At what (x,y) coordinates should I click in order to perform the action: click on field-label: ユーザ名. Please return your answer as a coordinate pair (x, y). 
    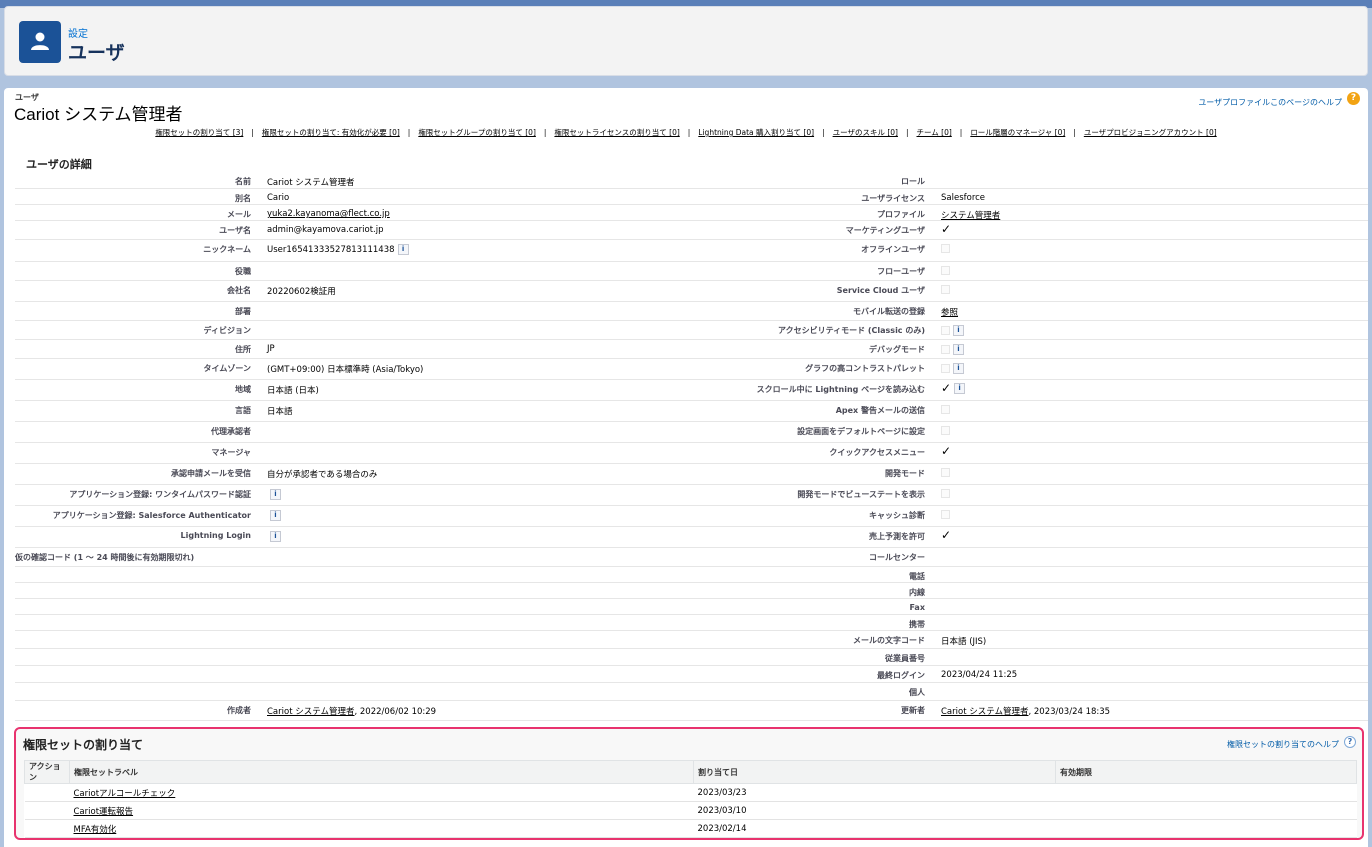
    Looking at the image, I should click on (235, 230).